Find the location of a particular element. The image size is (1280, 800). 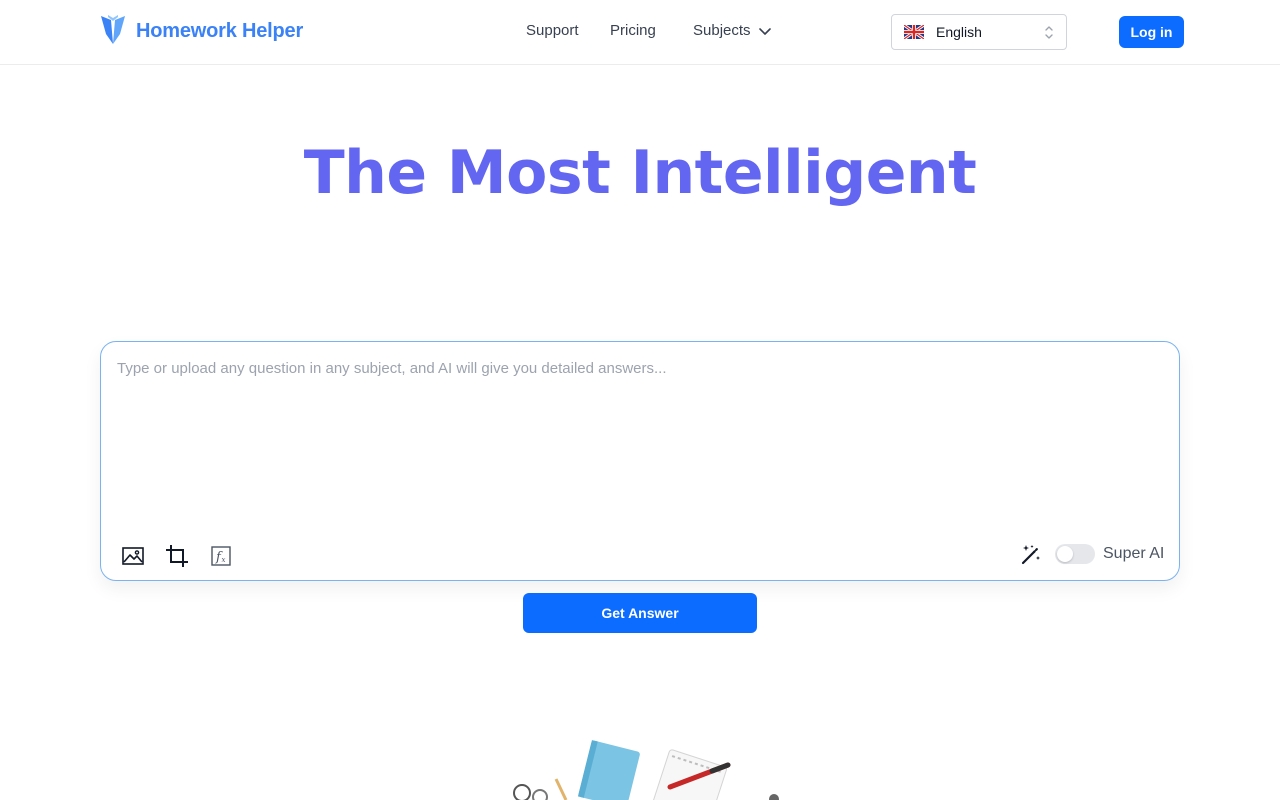

crop-icon is located at coordinates (177, 556).